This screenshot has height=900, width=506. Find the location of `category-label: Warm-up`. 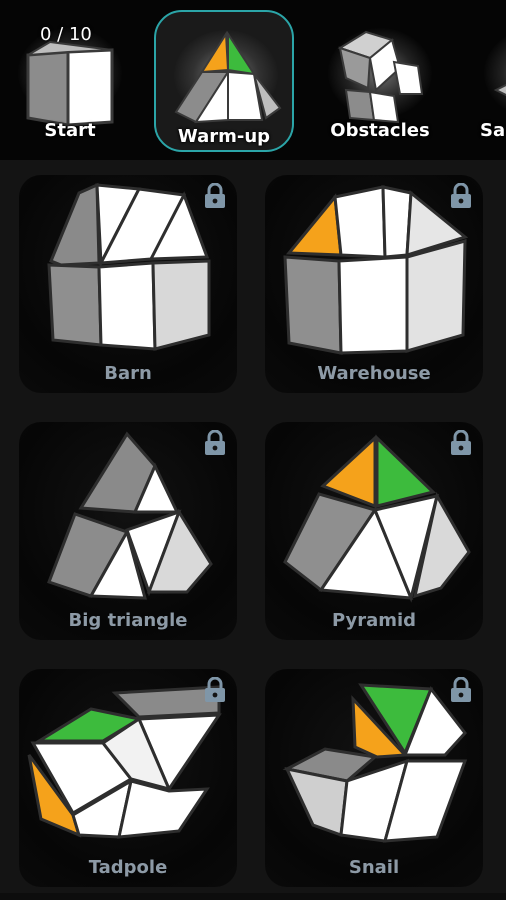

category-label: Warm-up is located at coordinates (224, 136).